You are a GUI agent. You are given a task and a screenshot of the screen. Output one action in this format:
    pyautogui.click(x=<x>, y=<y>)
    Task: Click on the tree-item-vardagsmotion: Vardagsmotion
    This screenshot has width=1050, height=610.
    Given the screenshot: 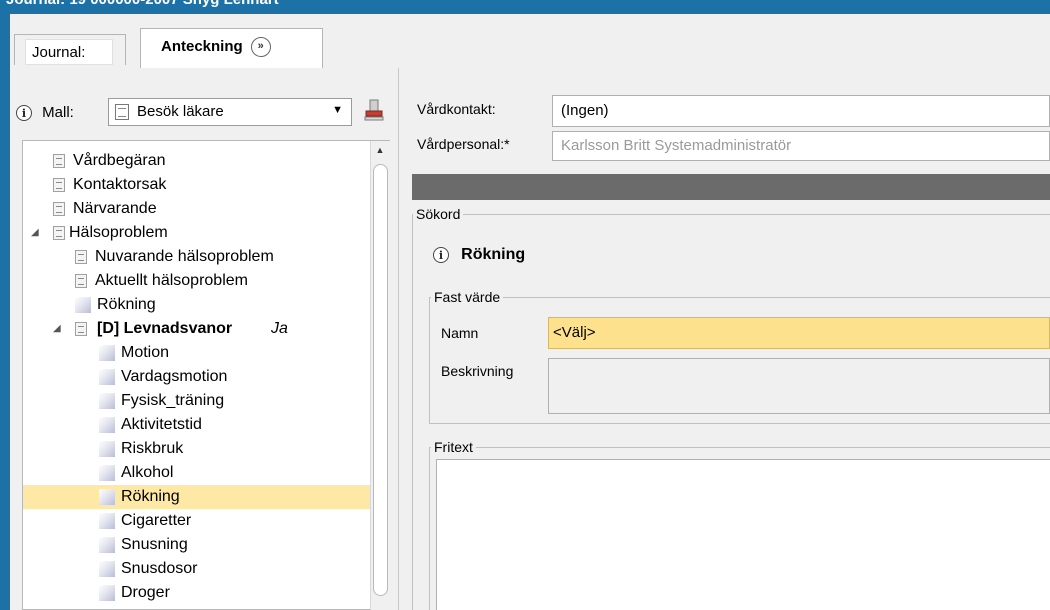 What is the action you would take?
    pyautogui.click(x=197, y=377)
    